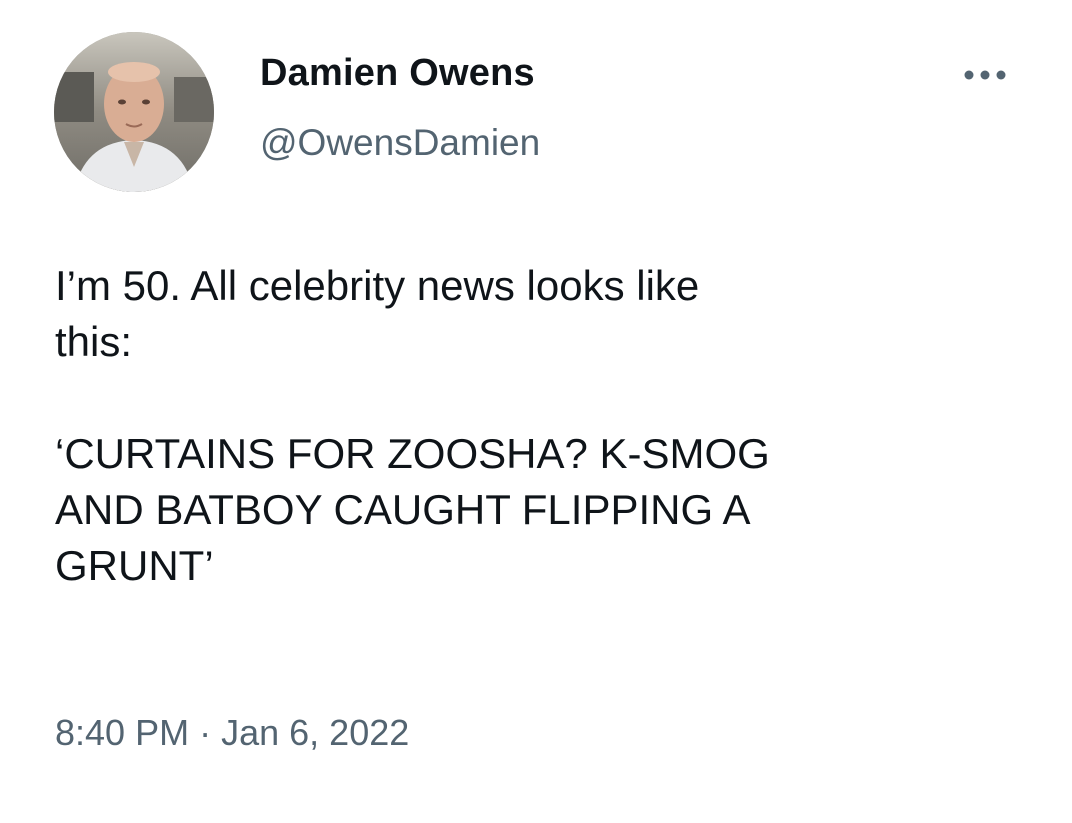  I want to click on avatar-photo, so click(134, 112).